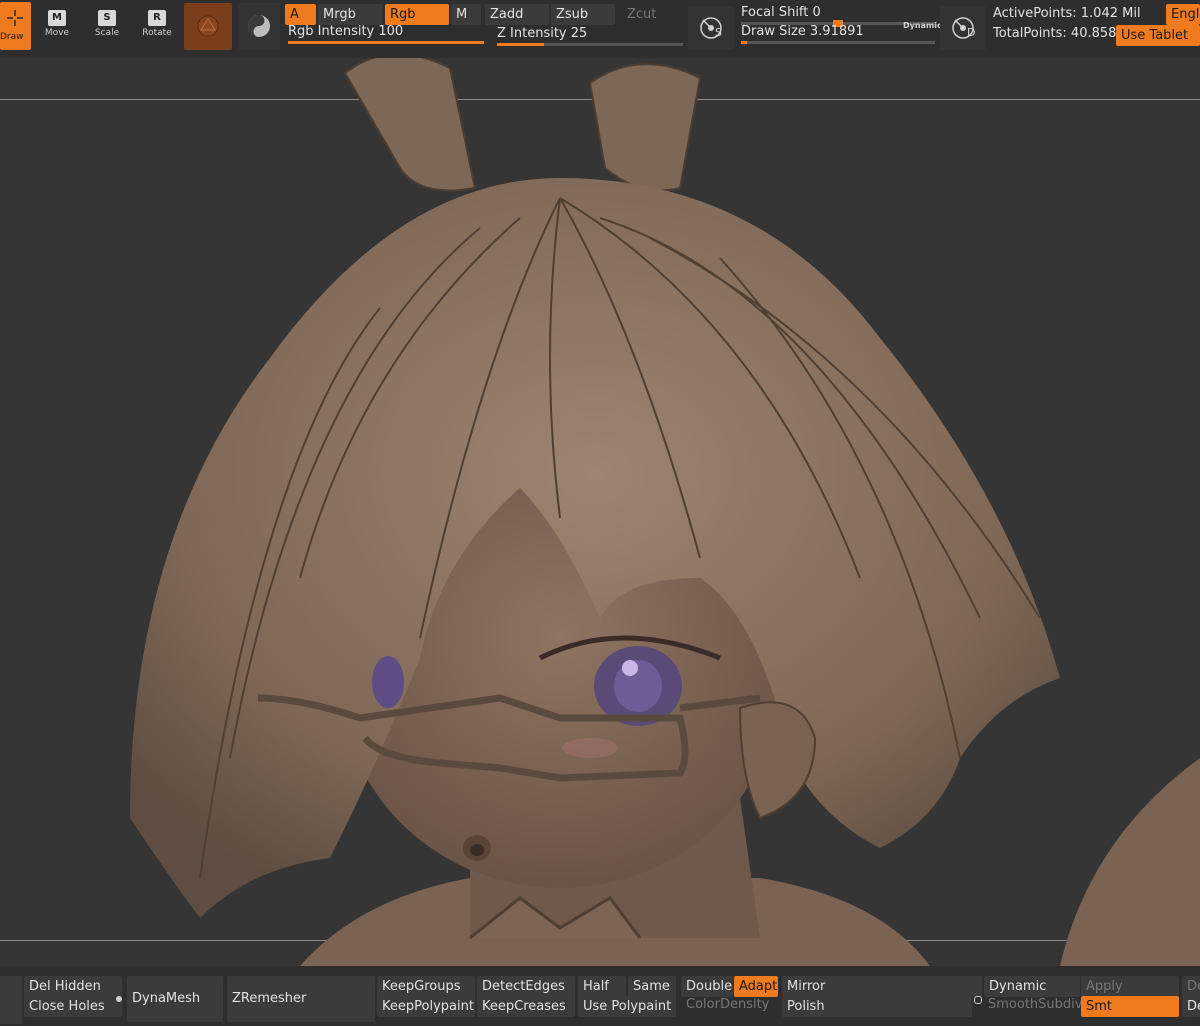 This screenshot has width=1200, height=1026. I want to click on stroke-s-letter: S, so click(718, 32).